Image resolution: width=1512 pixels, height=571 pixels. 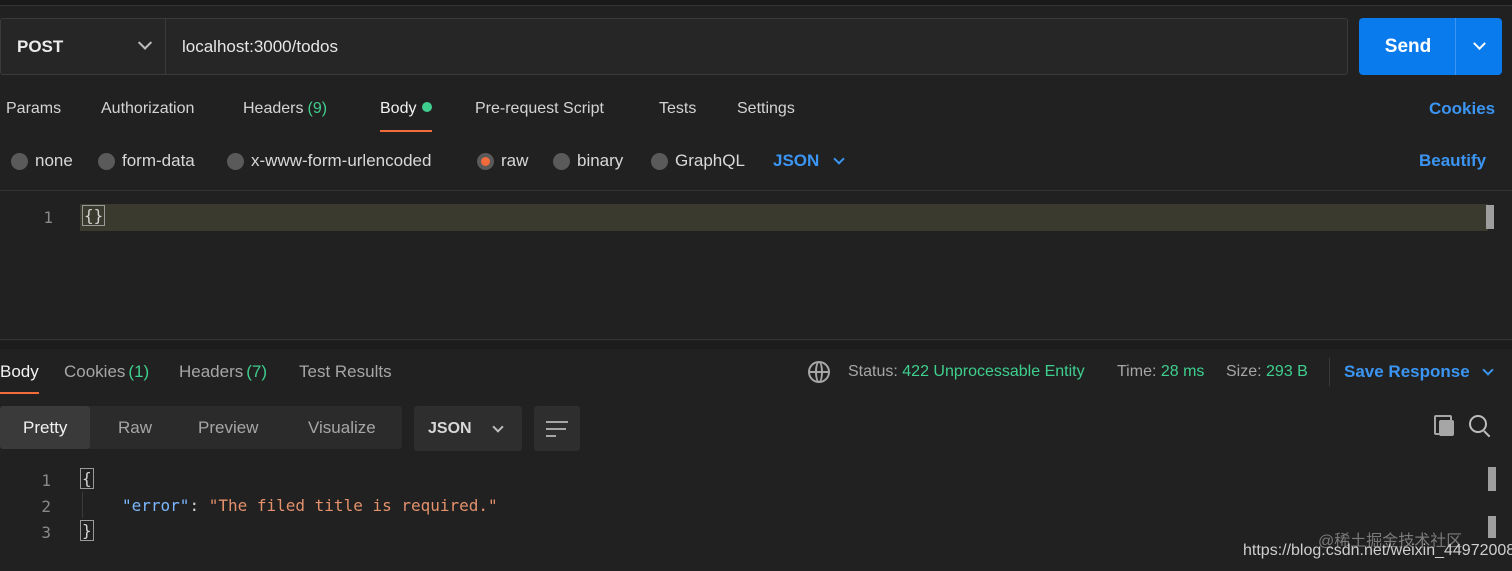 What do you see at coordinates (156, 505) in the screenshot?
I see `json-key: "error"` at bounding box center [156, 505].